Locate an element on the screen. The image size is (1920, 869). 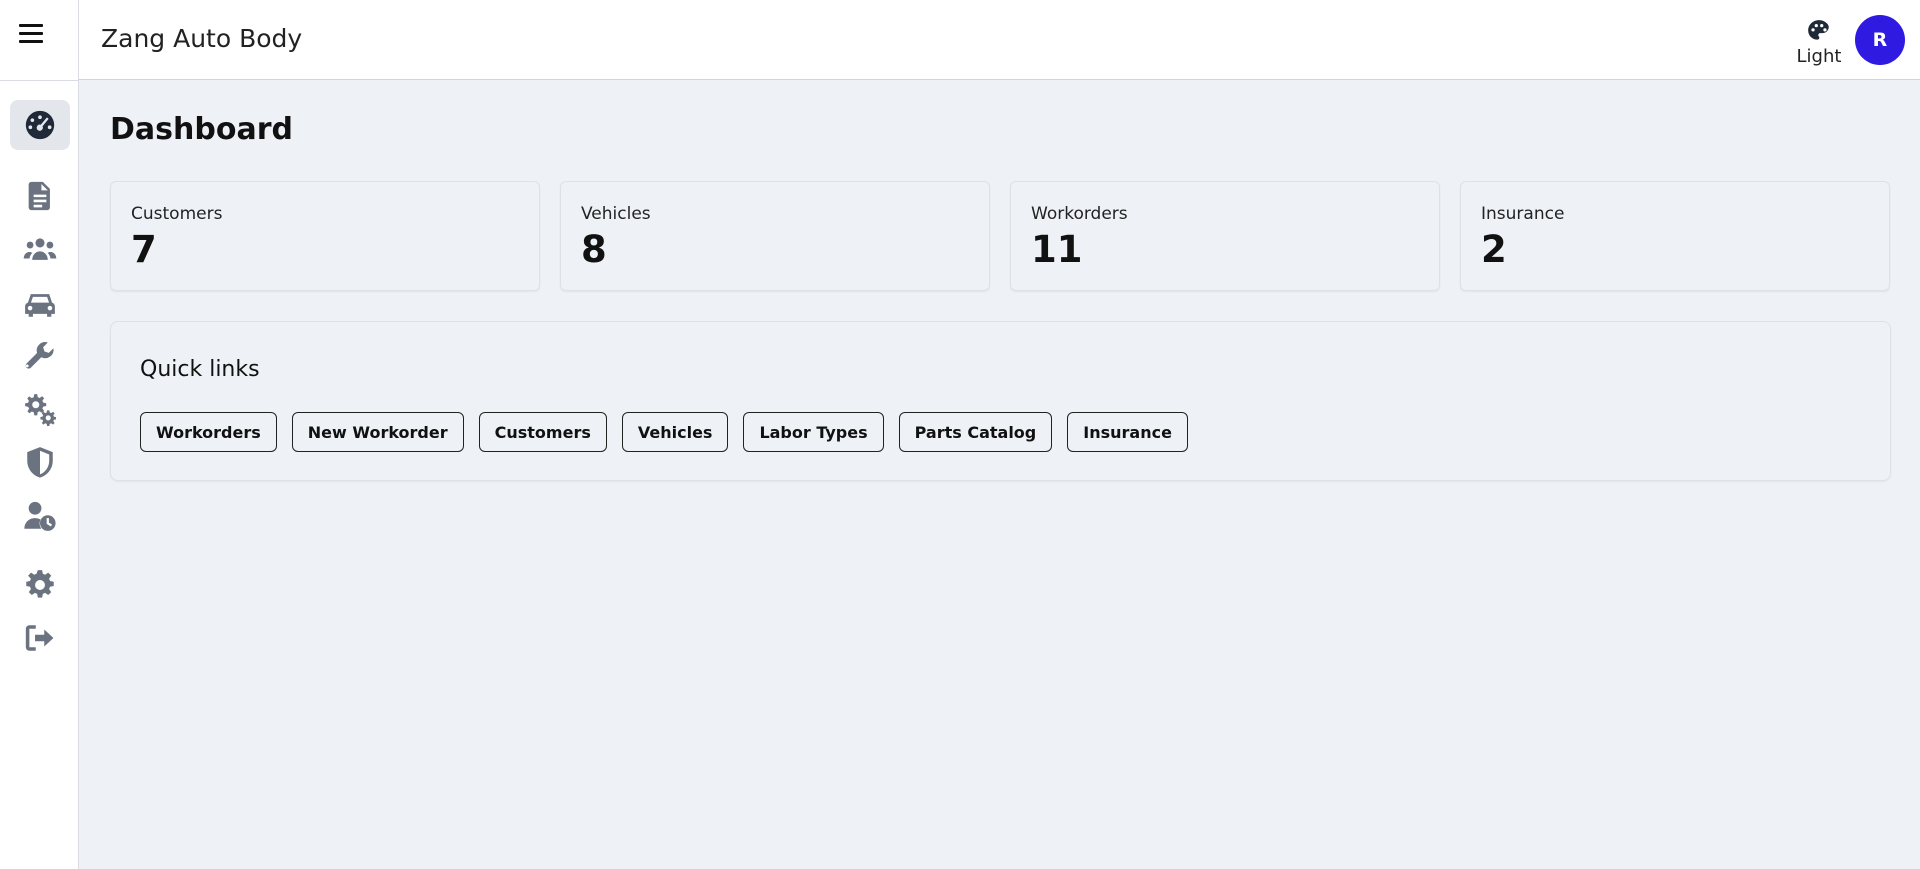
page-title: Dashboard is located at coordinates (201, 129).